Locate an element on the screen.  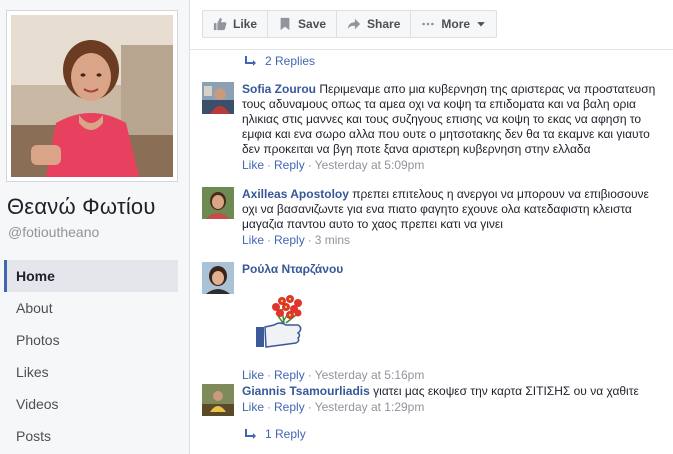
sidebar-item-videos: Videos is located at coordinates (91, 404).